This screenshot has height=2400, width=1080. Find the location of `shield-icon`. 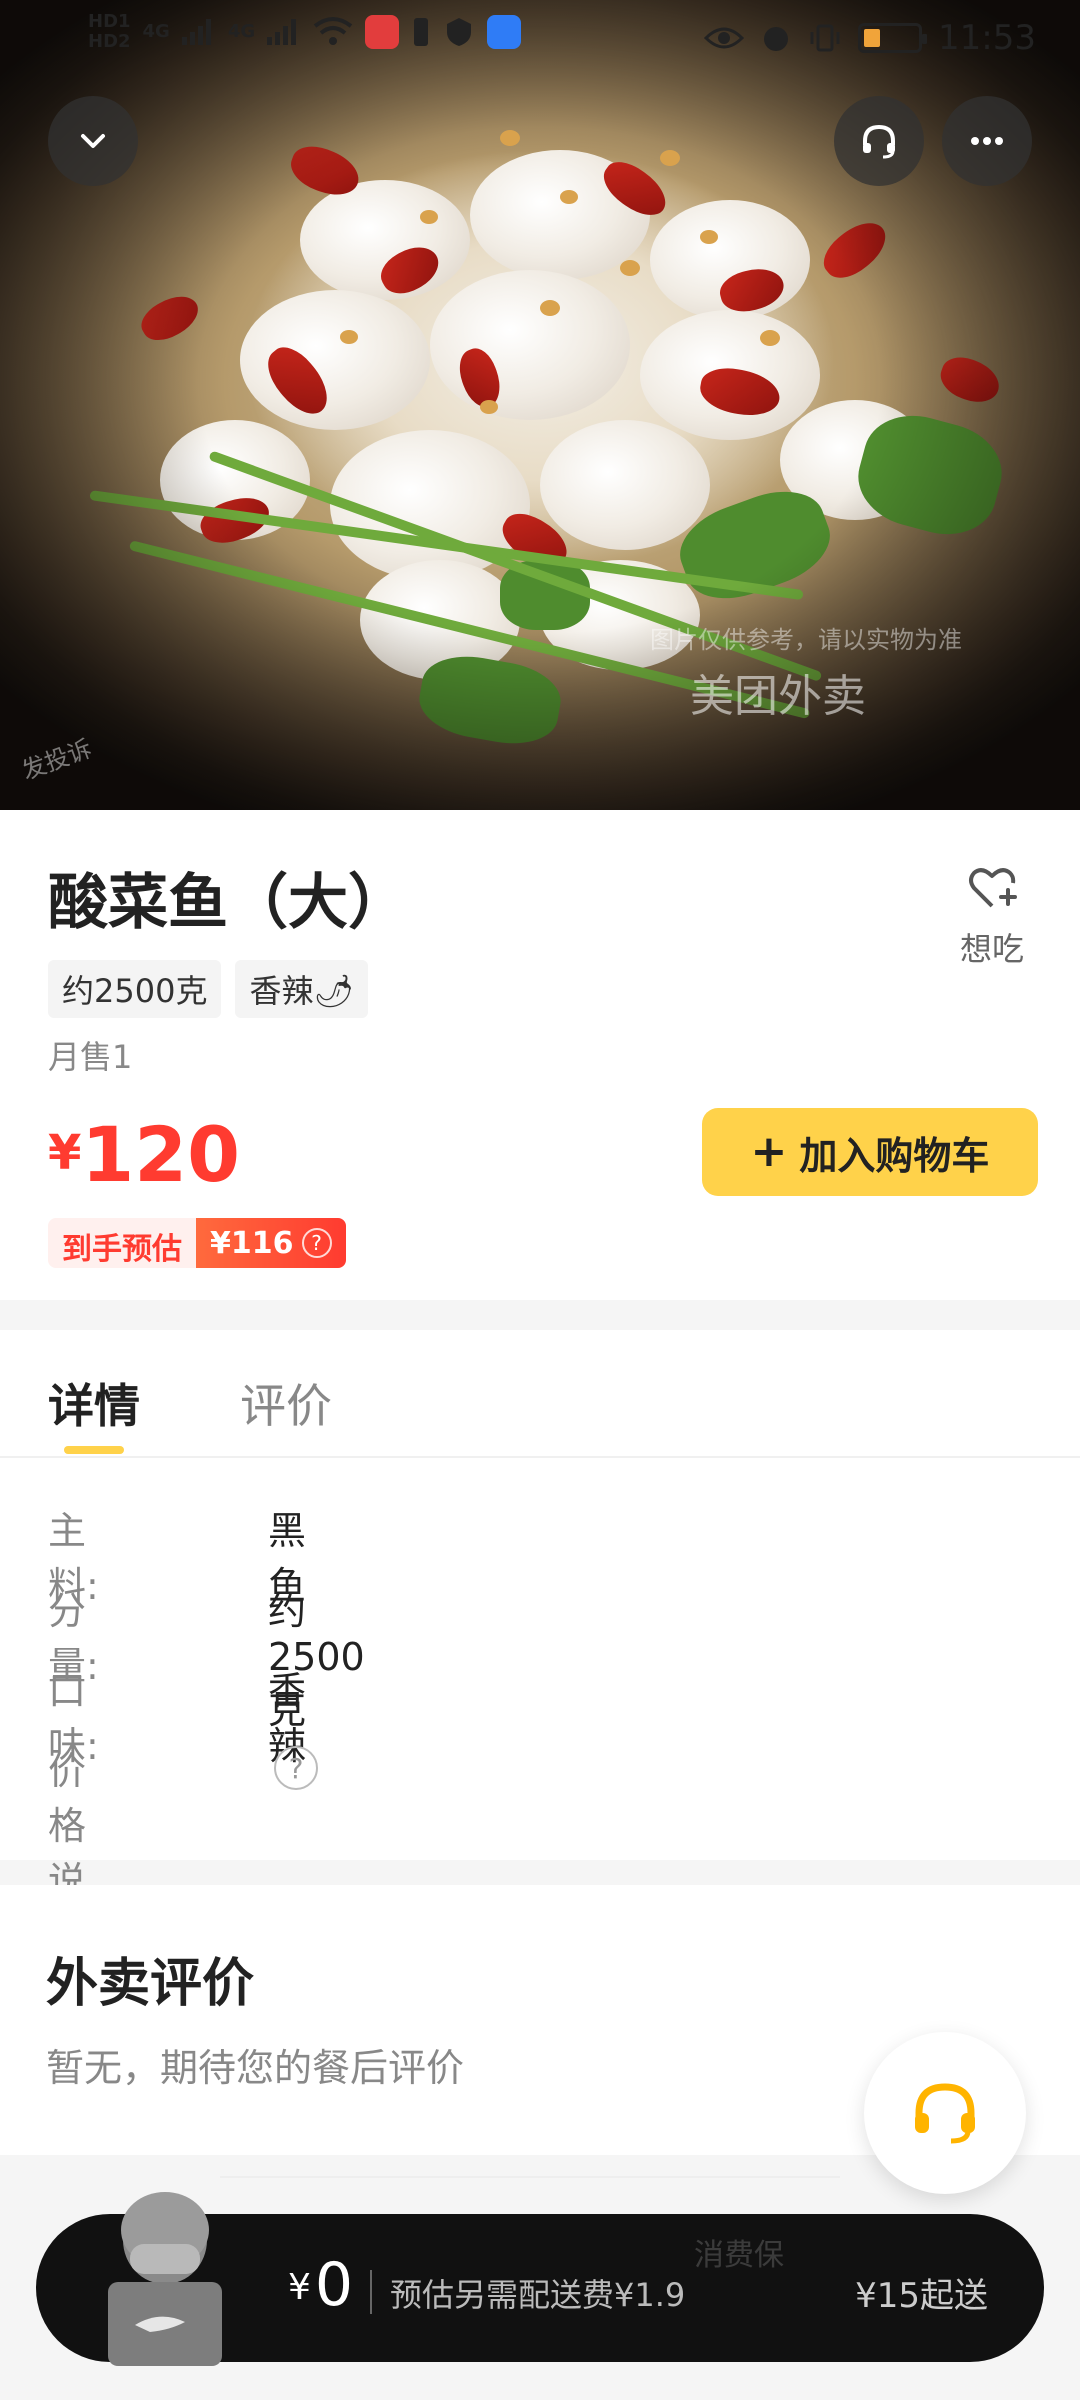

shield-icon is located at coordinates (459, 32).